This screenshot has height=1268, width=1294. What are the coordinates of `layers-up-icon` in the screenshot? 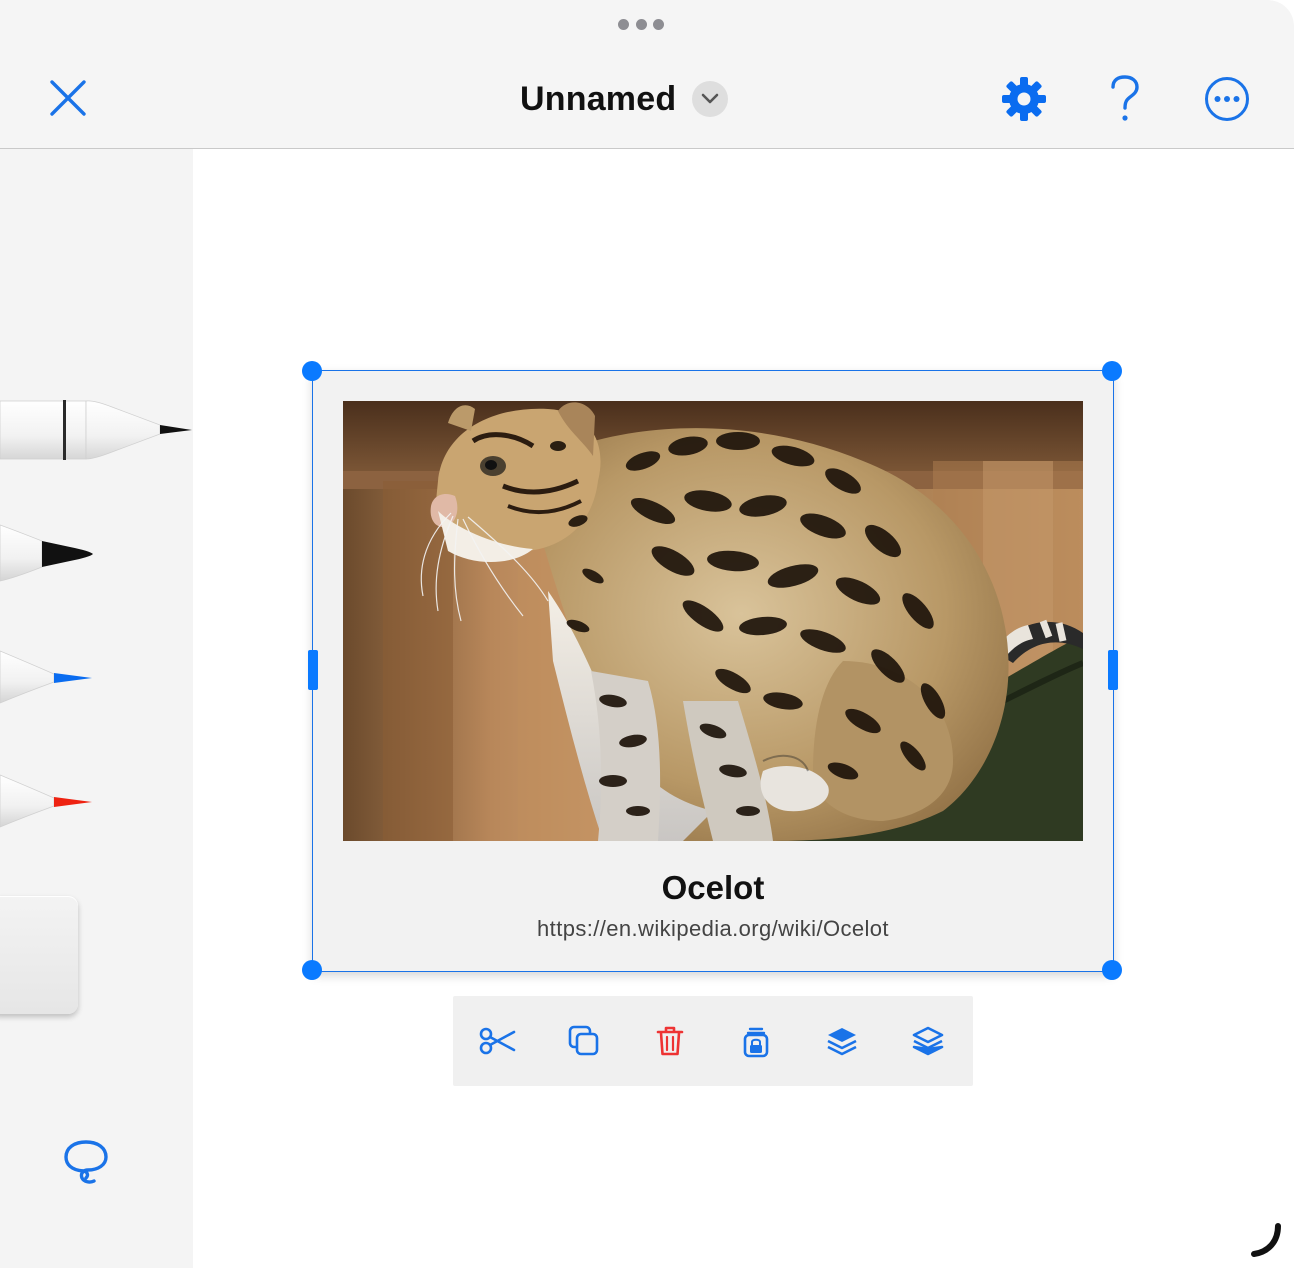 It's located at (842, 1042).